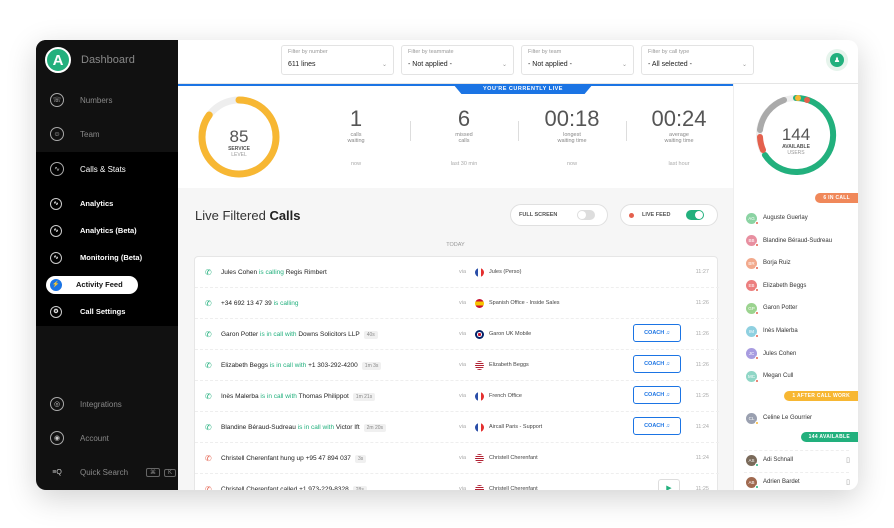 Image resolution: width=894 pixels, height=528 pixels. What do you see at coordinates (559, 215) in the screenshot?
I see `full-screen-toggle: FULL SCREEN` at bounding box center [559, 215].